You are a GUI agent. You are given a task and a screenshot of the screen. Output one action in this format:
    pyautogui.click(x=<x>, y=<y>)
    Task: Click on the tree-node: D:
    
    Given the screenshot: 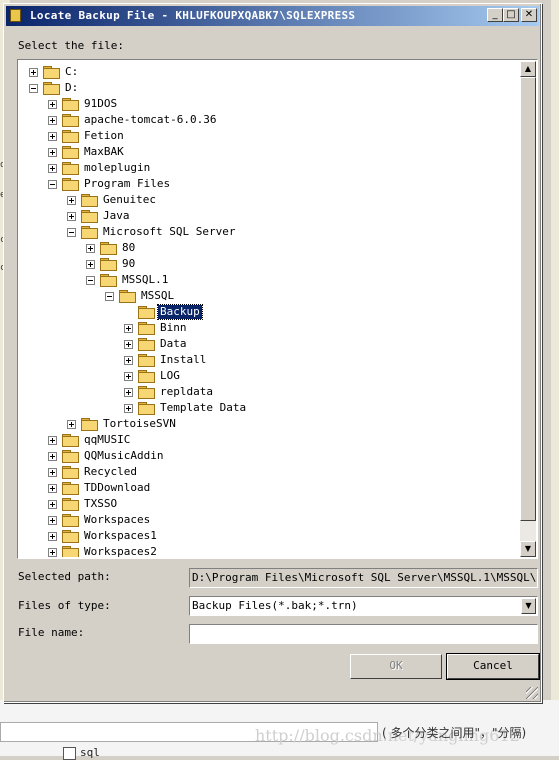 What is the action you would take?
    pyautogui.click(x=269, y=88)
    